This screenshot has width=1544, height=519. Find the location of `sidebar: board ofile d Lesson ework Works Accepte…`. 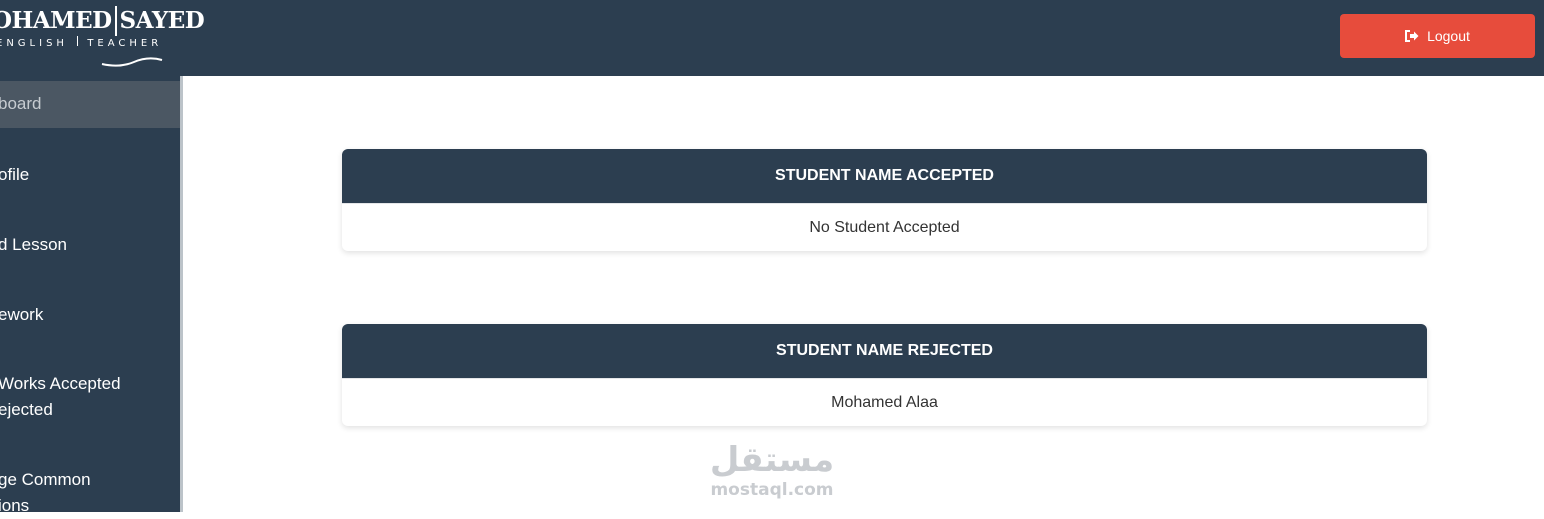

sidebar: board ofile d Lesson ework Works Accepte… is located at coordinates (91, 295).